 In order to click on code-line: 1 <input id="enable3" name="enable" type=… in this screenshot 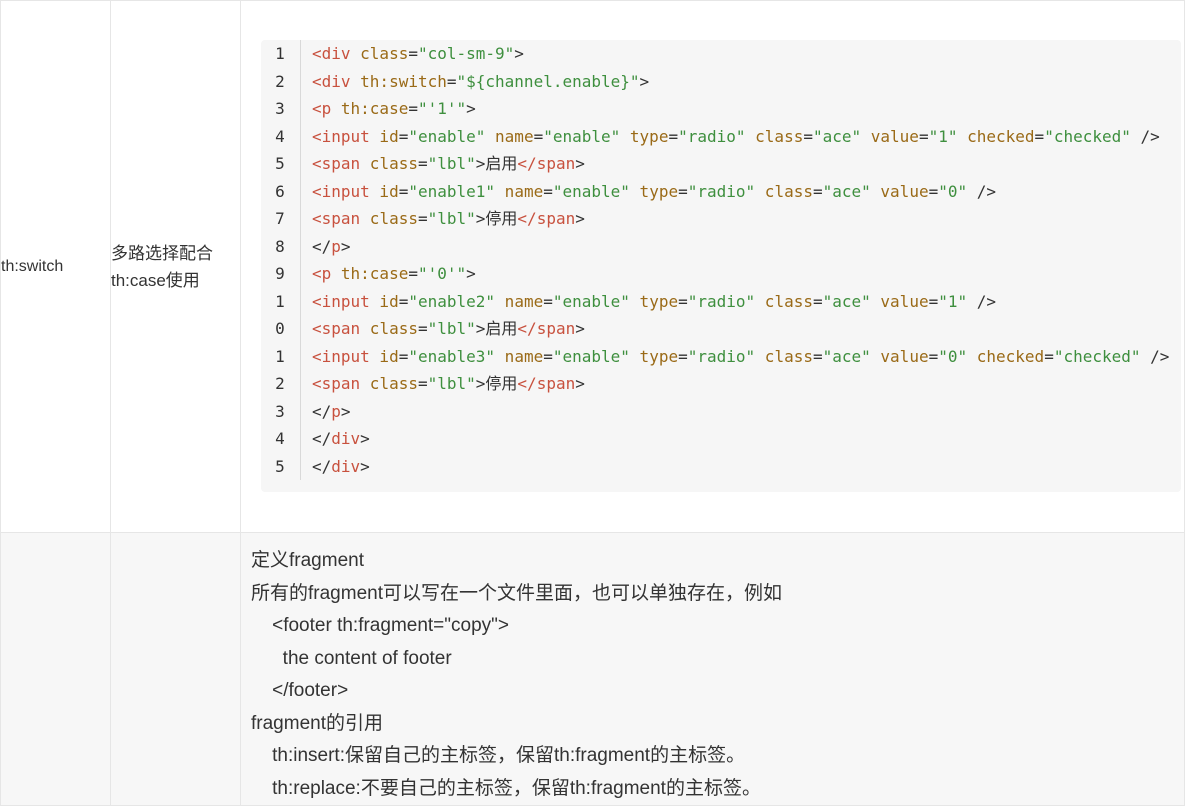, I will do `click(721, 356)`.